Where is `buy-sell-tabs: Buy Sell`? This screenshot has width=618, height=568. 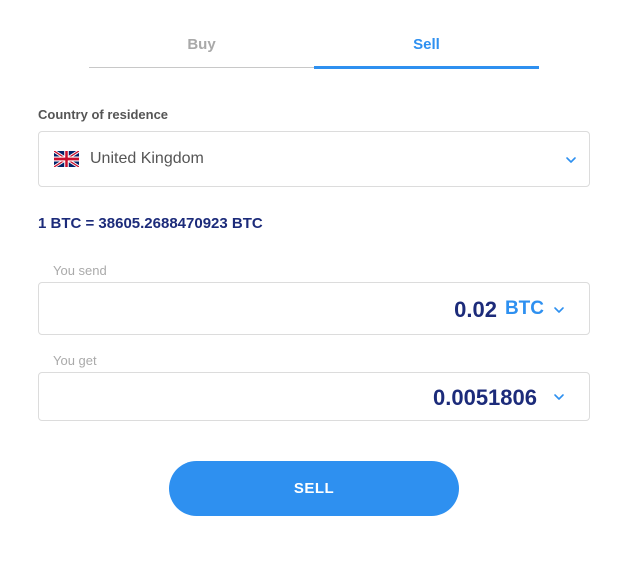
buy-sell-tabs: Buy Sell is located at coordinates (314, 50).